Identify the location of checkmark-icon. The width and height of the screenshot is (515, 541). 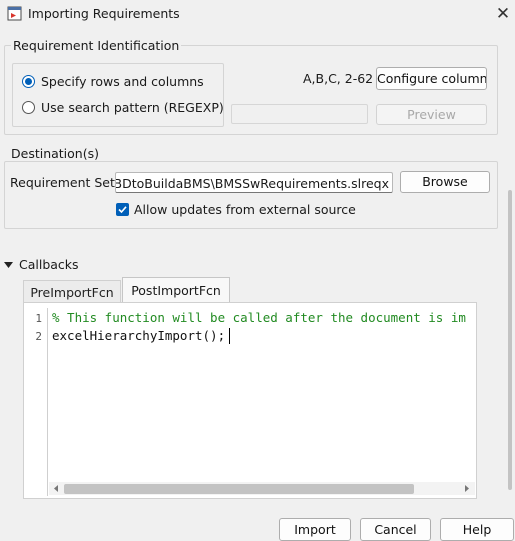
(122, 210).